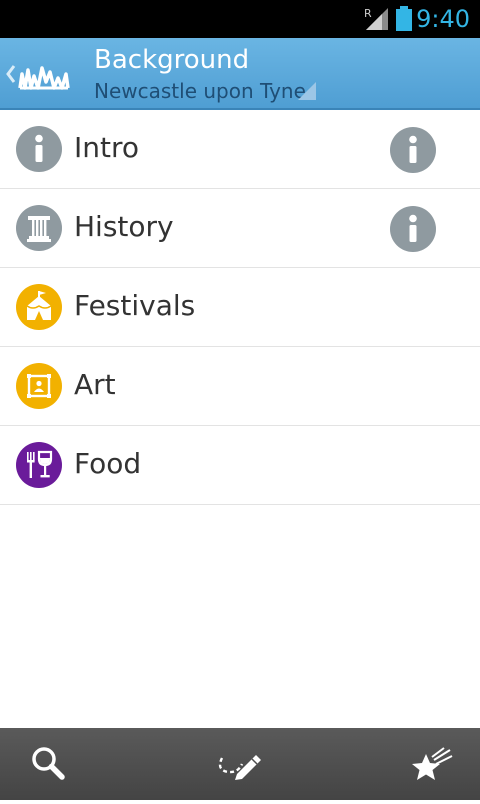 The image size is (480, 804). Describe the element at coordinates (404, 18) in the screenshot. I see `battery-icon` at that location.